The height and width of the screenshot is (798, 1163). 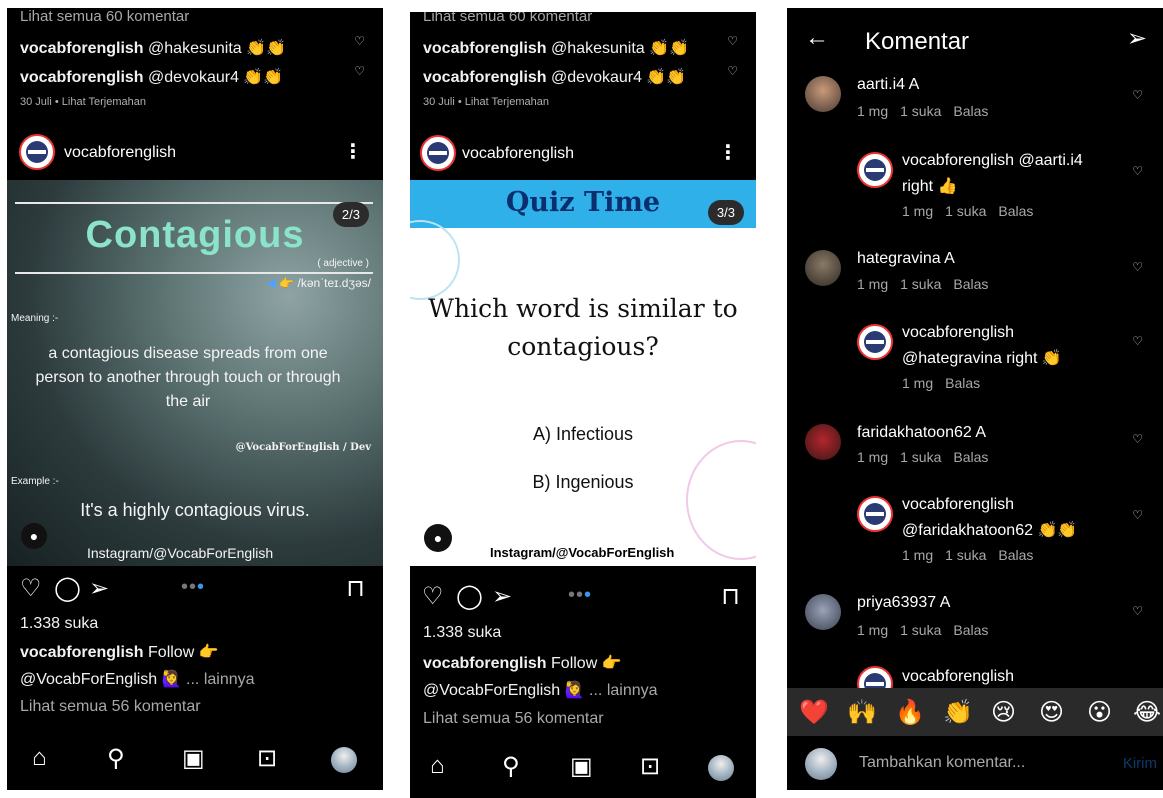 I want to click on caption-text: Follow 👉, so click(x=584, y=663).